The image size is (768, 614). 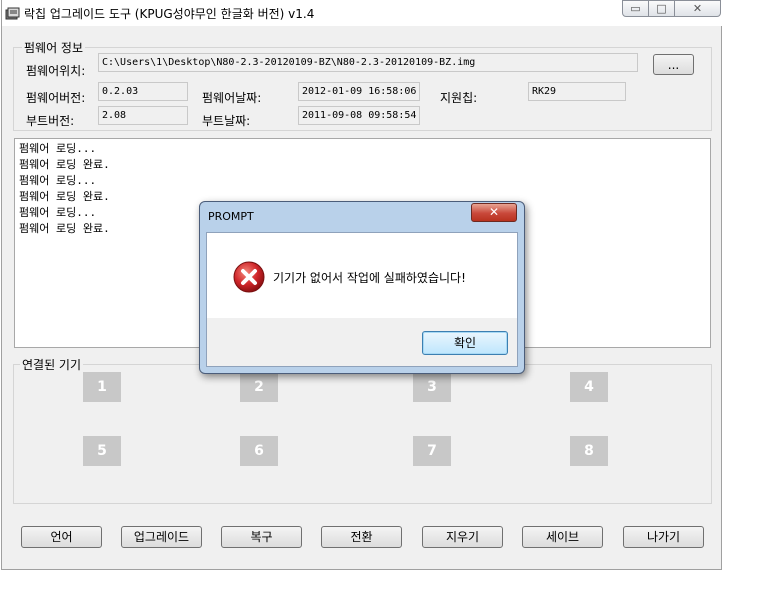 What do you see at coordinates (232, 98) in the screenshot?
I see `firmware-date-label: 펌웨어날짜:` at bounding box center [232, 98].